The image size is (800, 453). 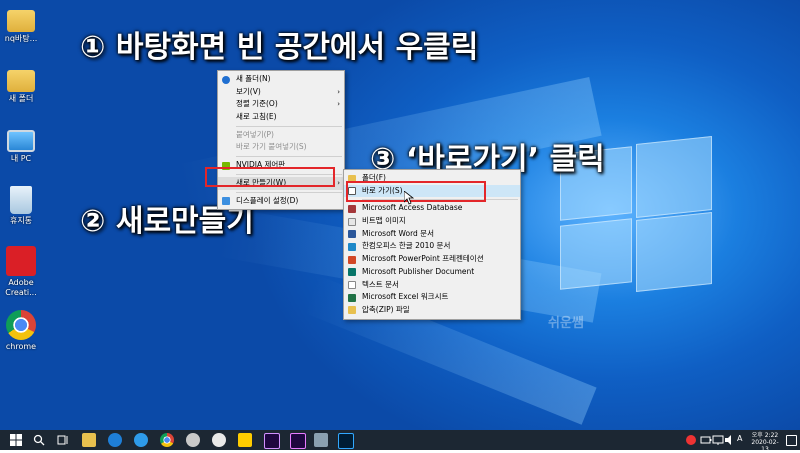 I want to click on menu-item-view: 보기(V) ›, so click(x=281, y=92).